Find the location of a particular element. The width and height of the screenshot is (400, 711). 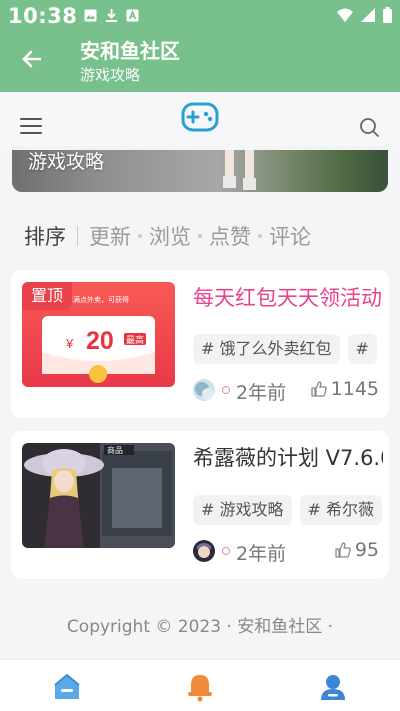

tag-chip: # is located at coordinates (362, 349).